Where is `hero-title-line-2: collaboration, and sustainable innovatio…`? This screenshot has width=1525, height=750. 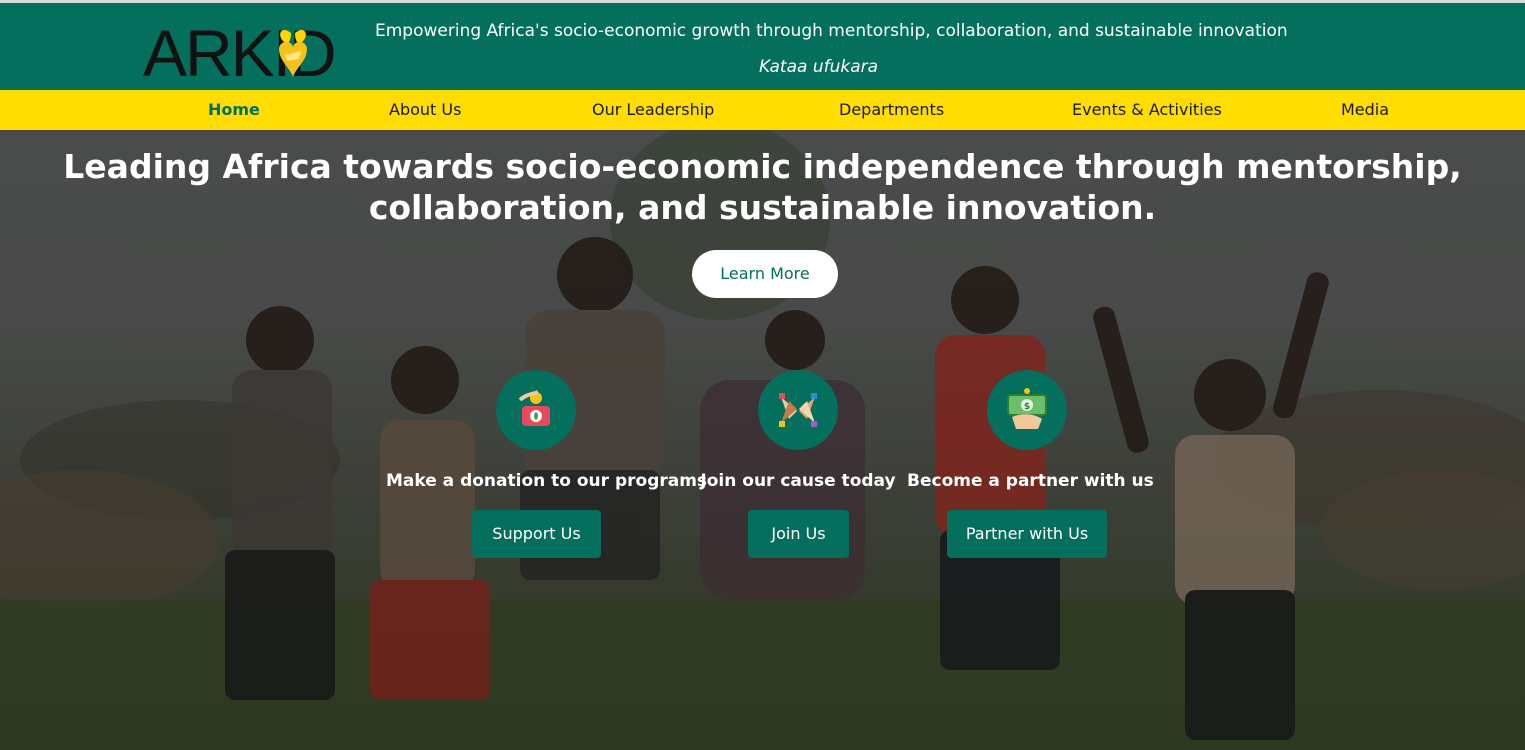 hero-title-line-2: collaboration, and sustainable innovatio… is located at coordinates (762, 207).